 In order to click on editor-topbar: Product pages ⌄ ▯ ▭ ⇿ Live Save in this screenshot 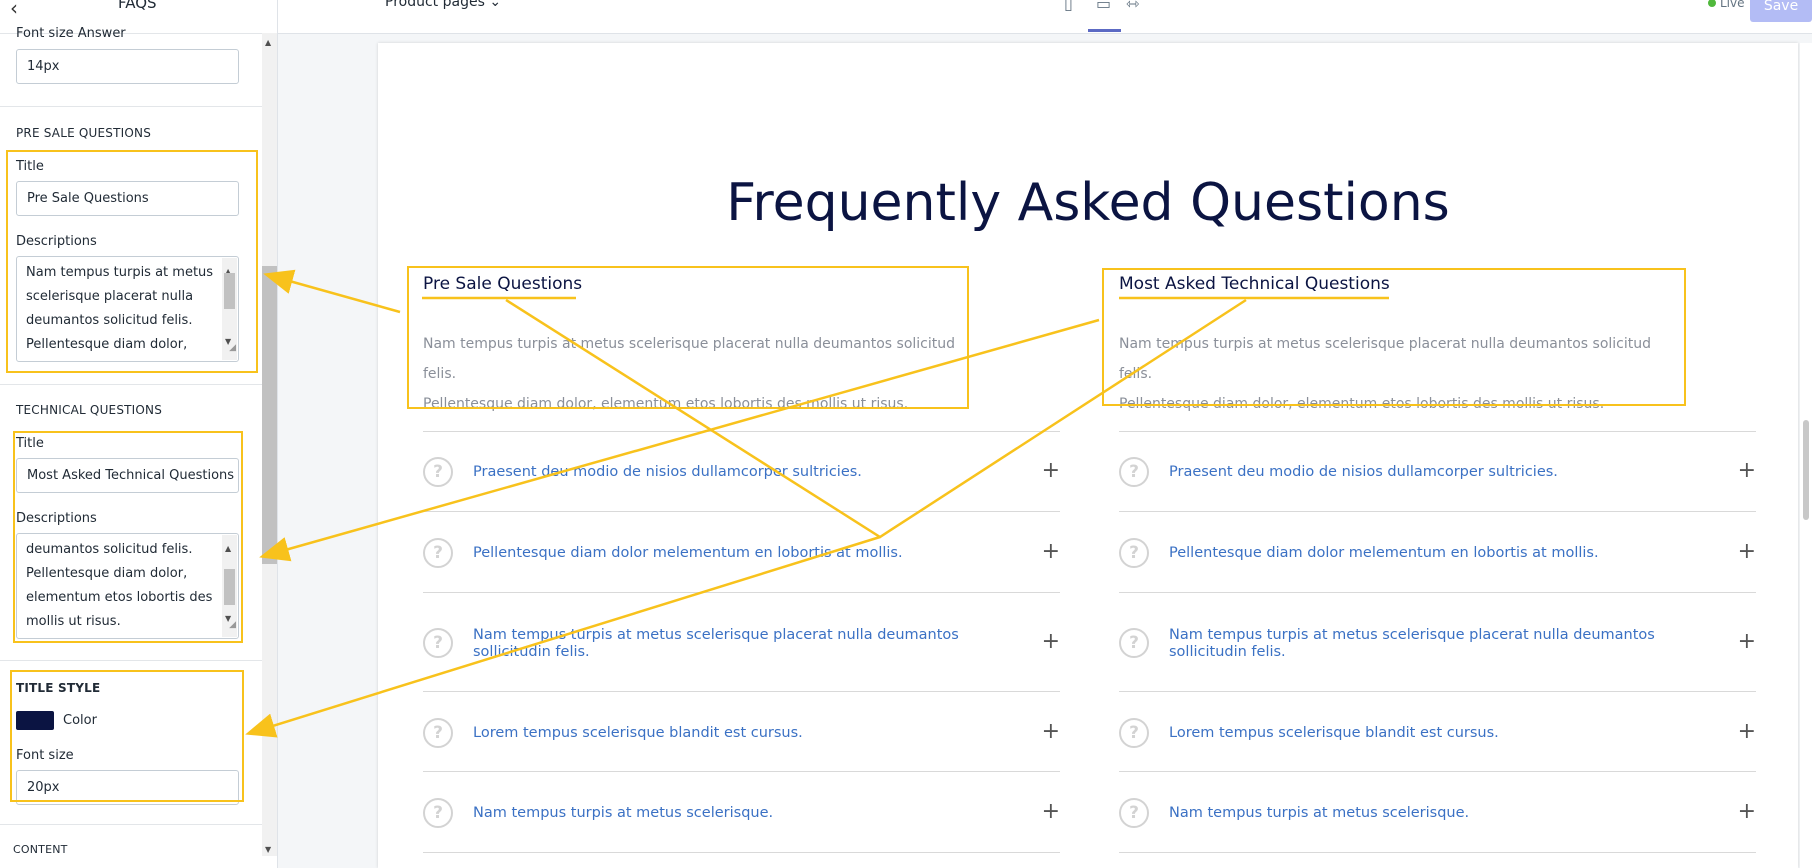, I will do `click(1045, 17)`.